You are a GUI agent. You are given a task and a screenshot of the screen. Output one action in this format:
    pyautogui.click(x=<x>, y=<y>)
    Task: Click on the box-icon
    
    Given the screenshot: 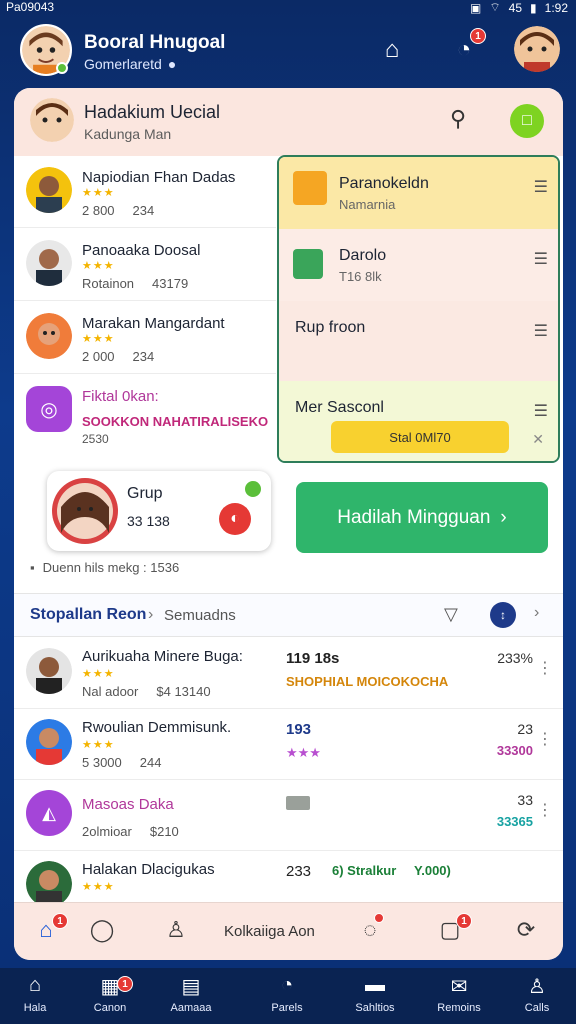 What is the action you would take?
    pyautogui.click(x=310, y=188)
    